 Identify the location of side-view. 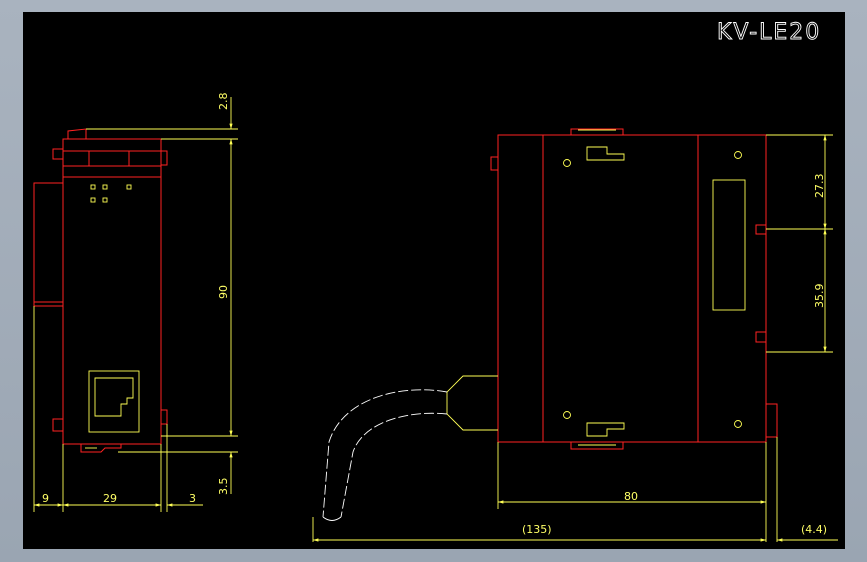
(100, 290).